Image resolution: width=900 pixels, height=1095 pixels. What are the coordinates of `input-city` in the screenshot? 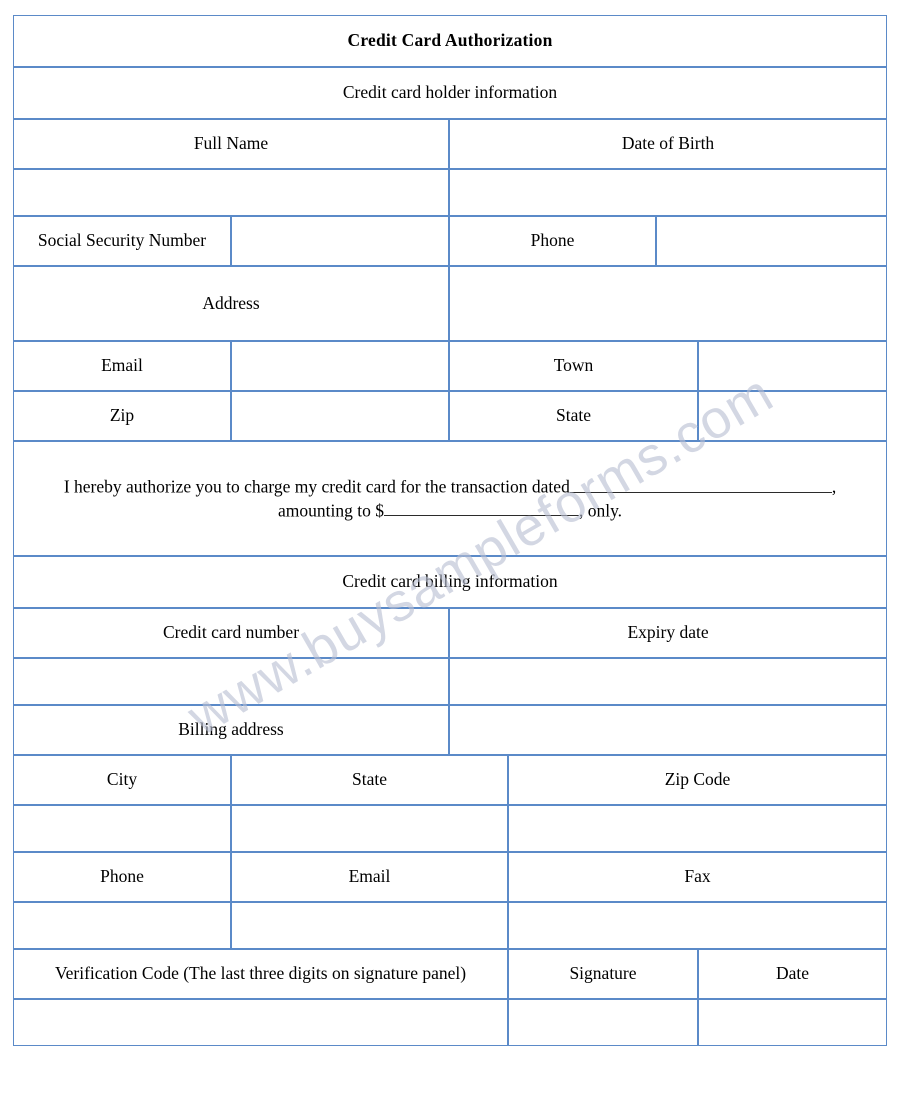 It's located at (122, 828).